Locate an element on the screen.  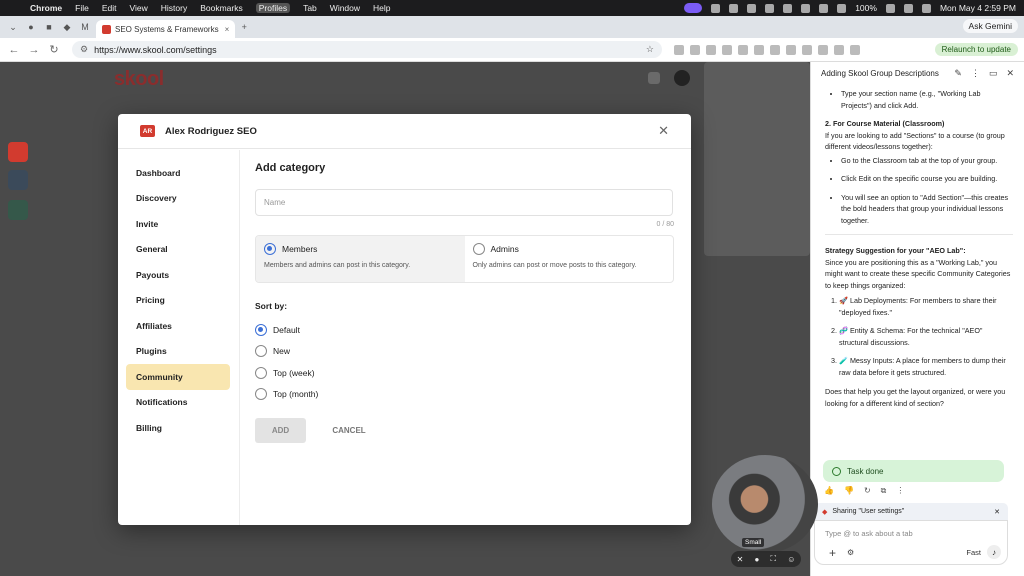
apple-icon is located at coordinates (13, 8).